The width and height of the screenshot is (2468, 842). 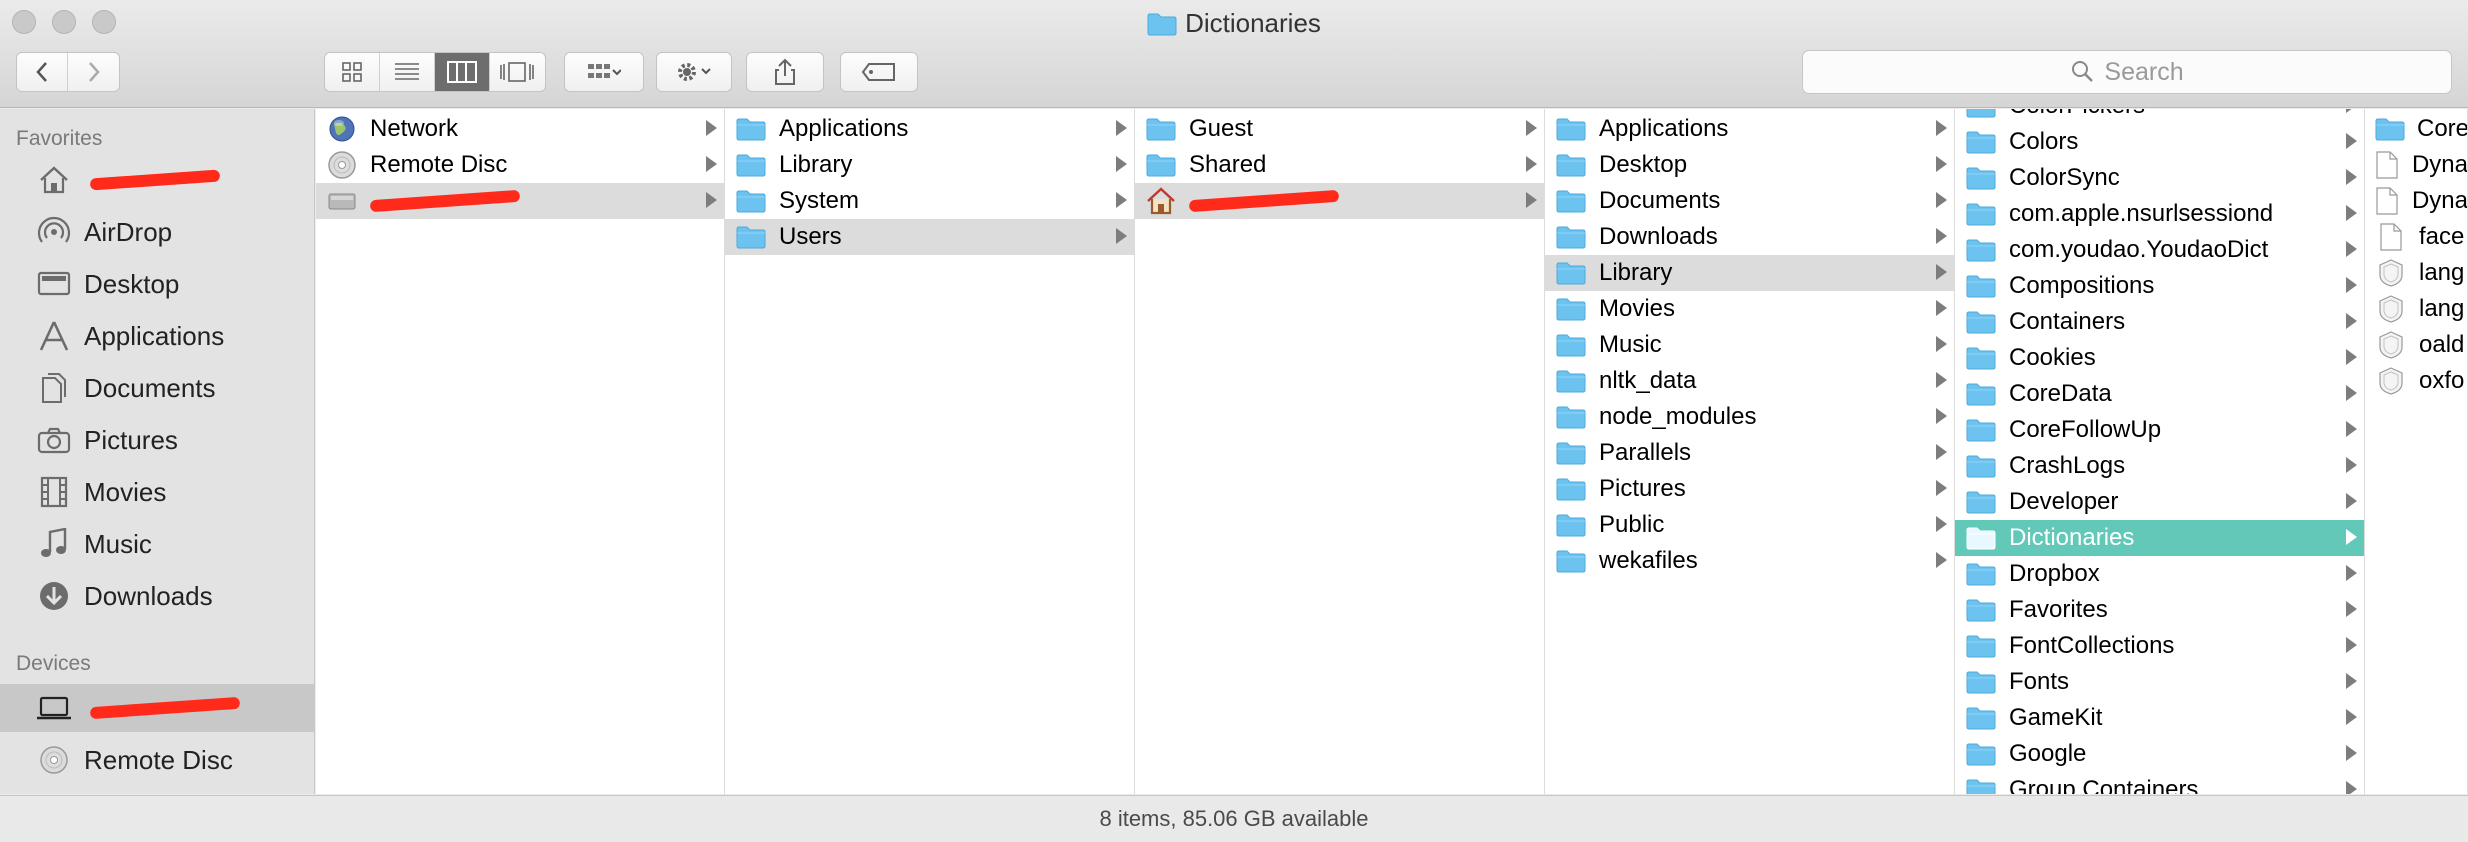 What do you see at coordinates (157, 180) in the screenshot?
I see `sidebar-item-home` at bounding box center [157, 180].